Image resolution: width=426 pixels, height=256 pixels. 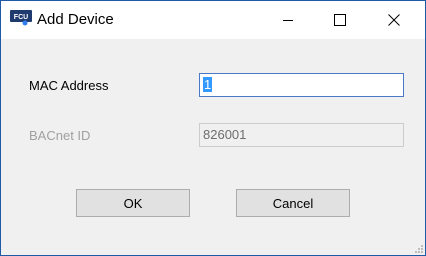 I want to click on mac-address-input: 1, so click(x=301, y=85).